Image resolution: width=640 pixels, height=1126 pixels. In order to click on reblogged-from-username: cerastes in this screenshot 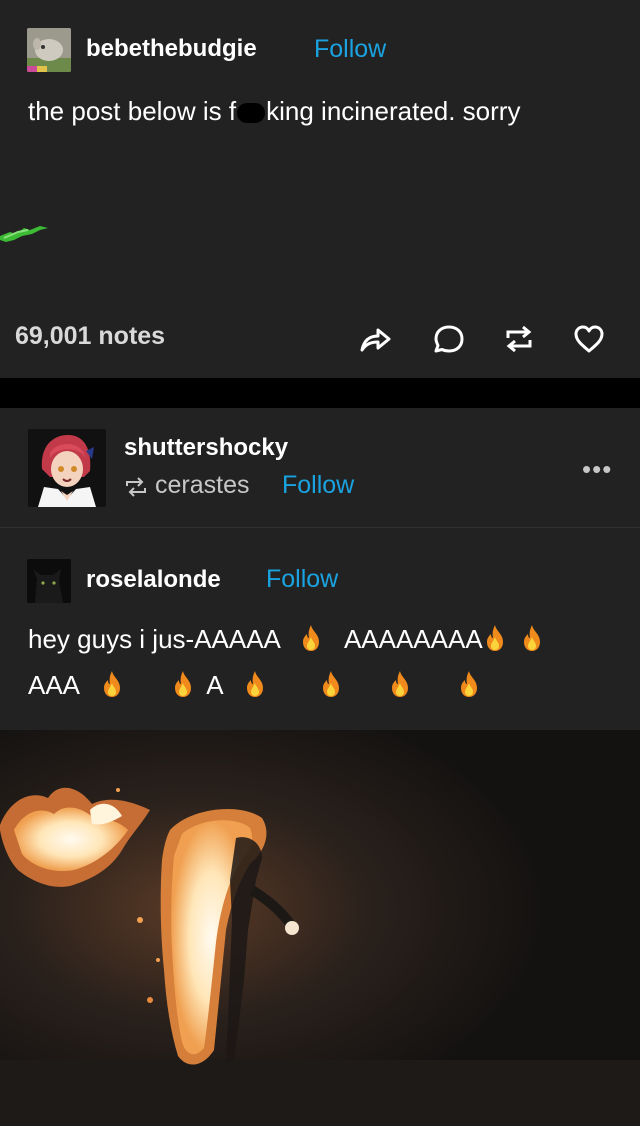, I will do `click(202, 485)`.